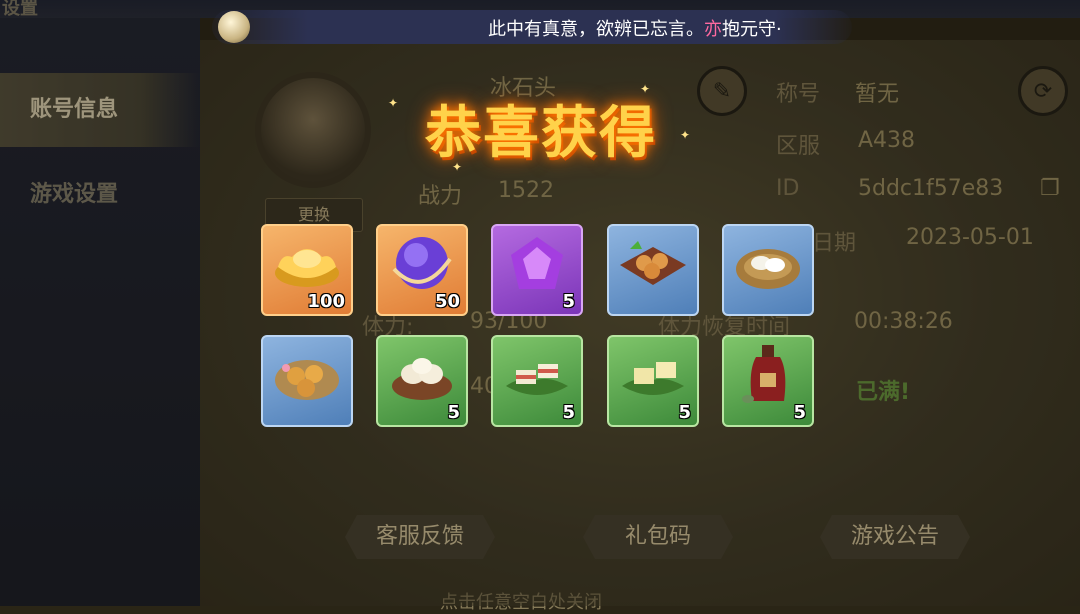  Describe the element at coordinates (752, 29) in the screenshot. I see `quote-tail: 抱元守·` at that location.